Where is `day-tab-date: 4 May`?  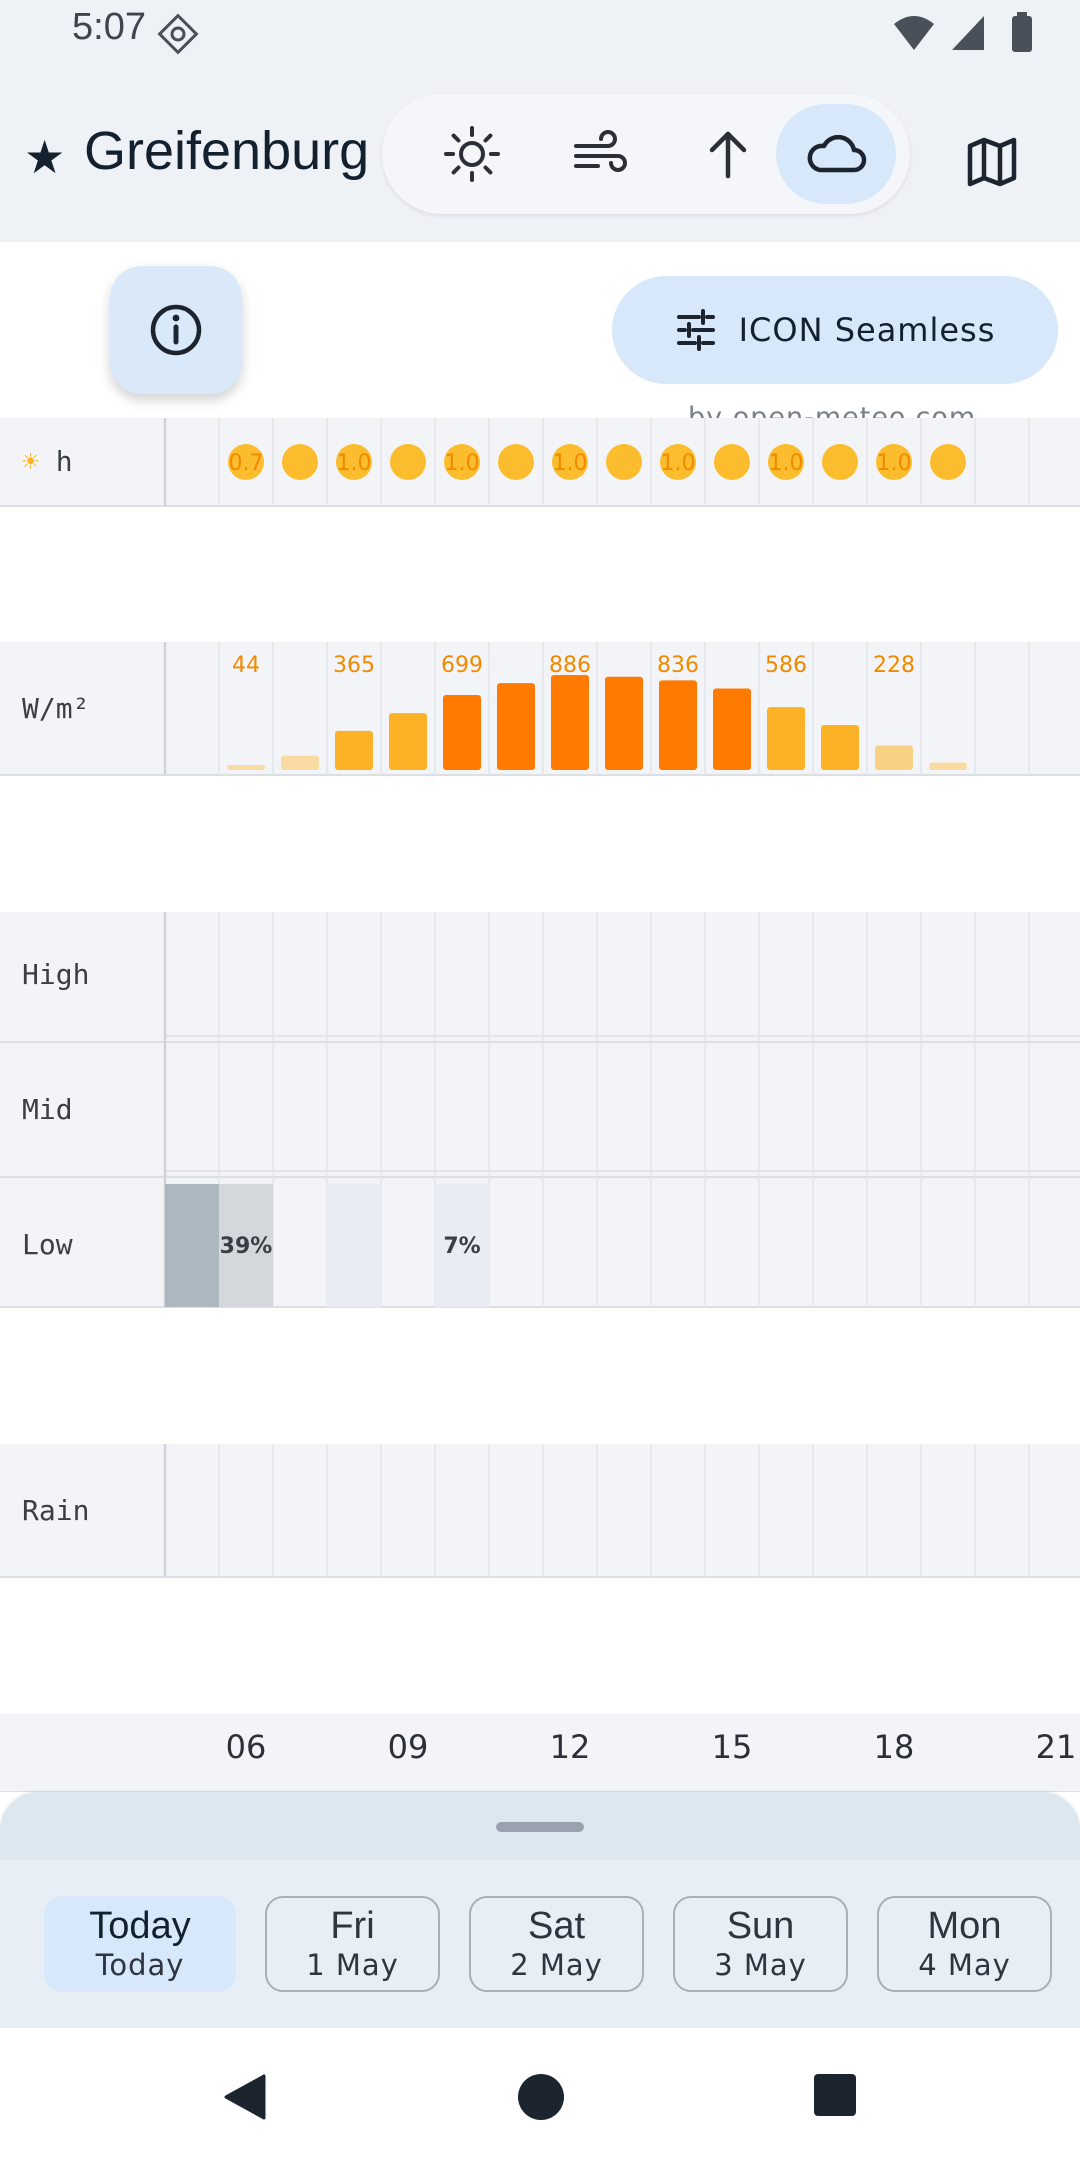
day-tab-date: 4 May is located at coordinates (964, 1965).